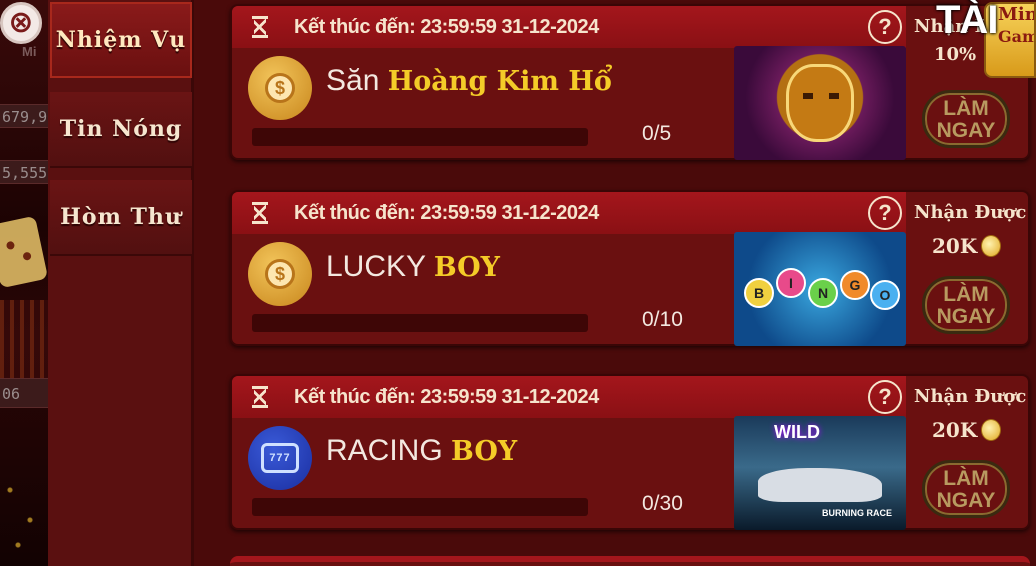 This screenshot has width=1036, height=566. What do you see at coordinates (24, 508) in the screenshot?
I see `glow-decoration` at bounding box center [24, 508].